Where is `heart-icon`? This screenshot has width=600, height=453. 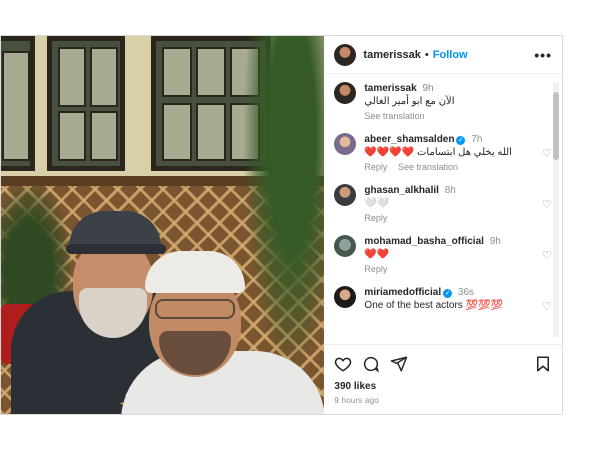
heart-icon is located at coordinates (343, 364).